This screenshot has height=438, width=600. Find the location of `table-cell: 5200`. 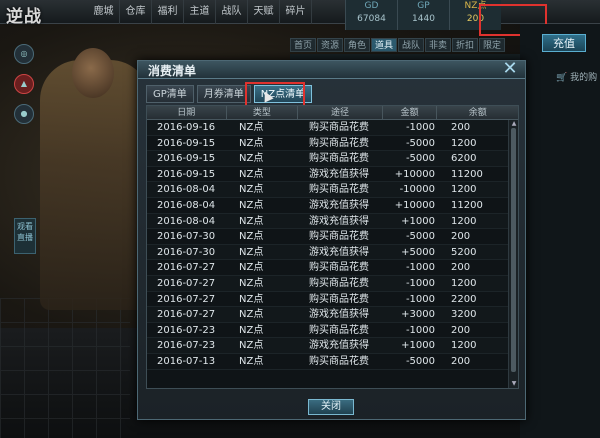

table-cell: 5200 is located at coordinates (464, 252).